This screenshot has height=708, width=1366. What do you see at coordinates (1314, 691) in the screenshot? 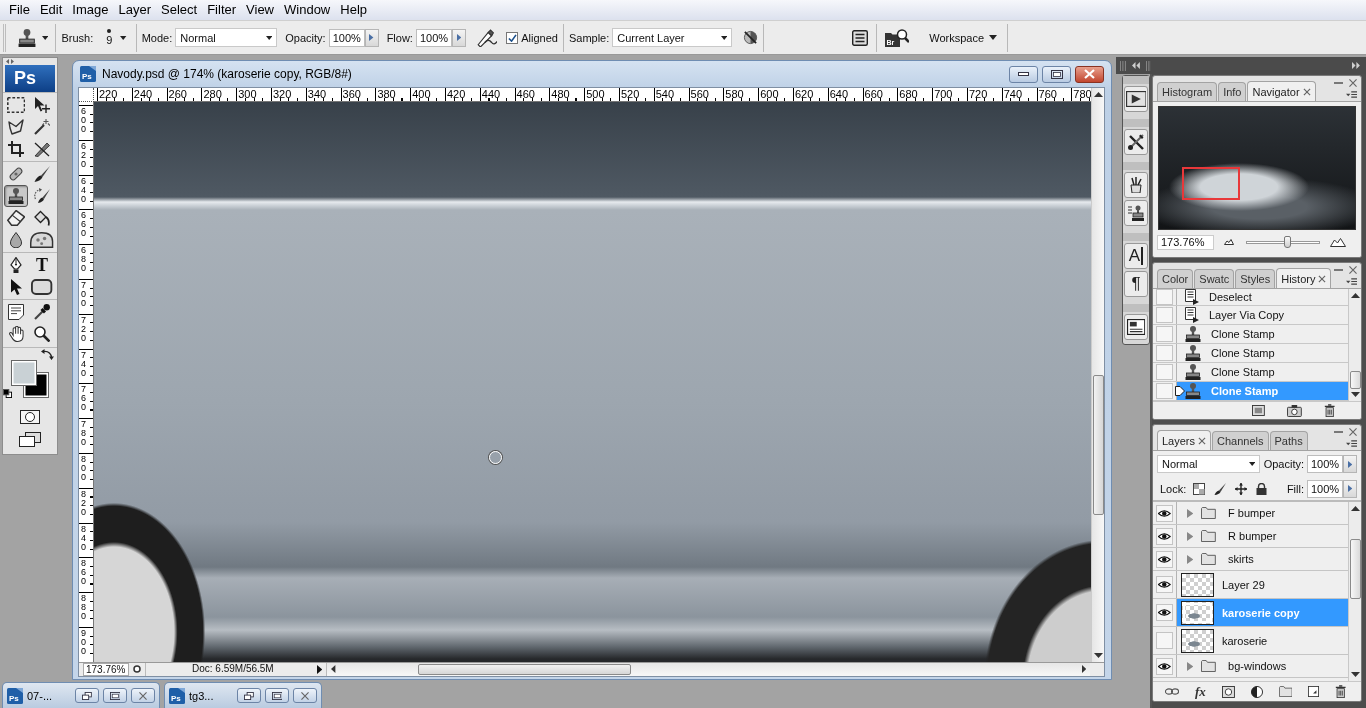
I see `new-layer-icon` at bounding box center [1314, 691].